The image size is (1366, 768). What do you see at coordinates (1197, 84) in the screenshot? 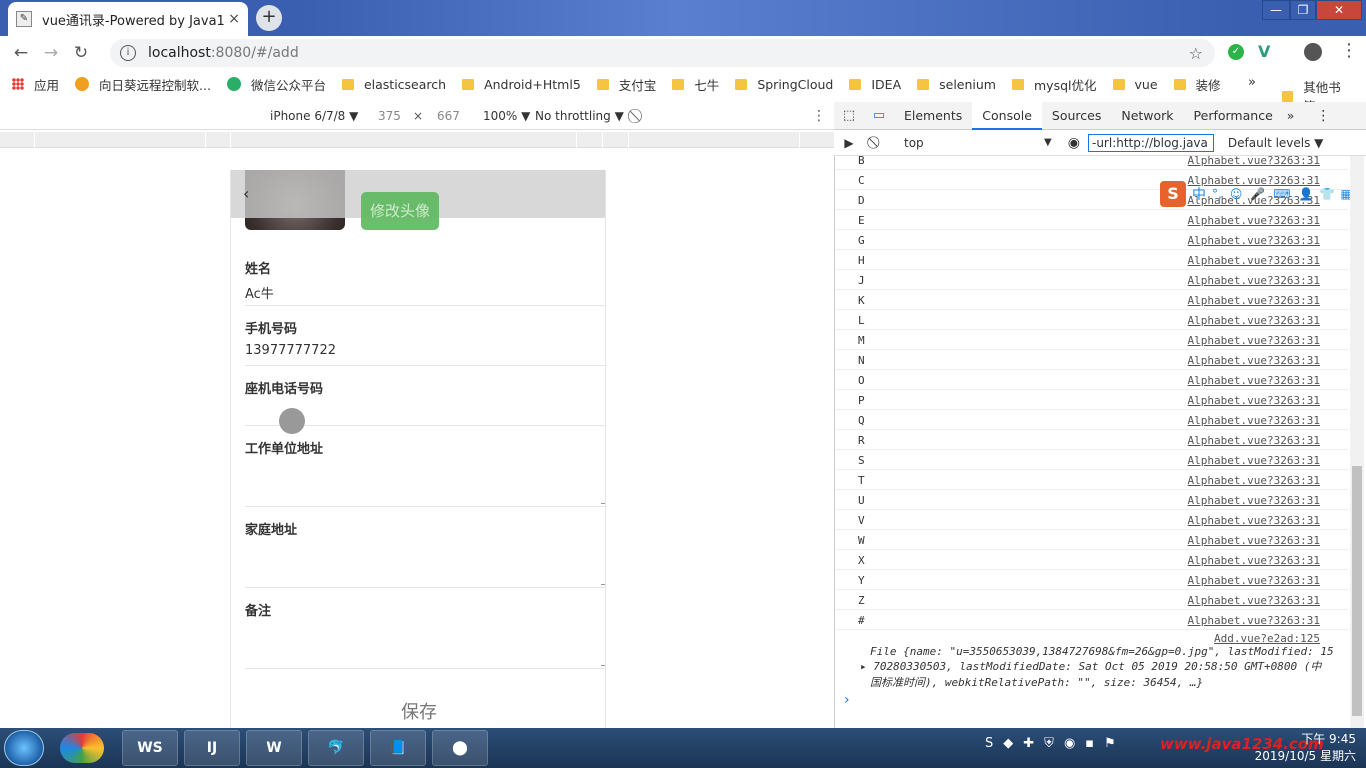
I see `bookmark-item: 装修` at bounding box center [1197, 84].